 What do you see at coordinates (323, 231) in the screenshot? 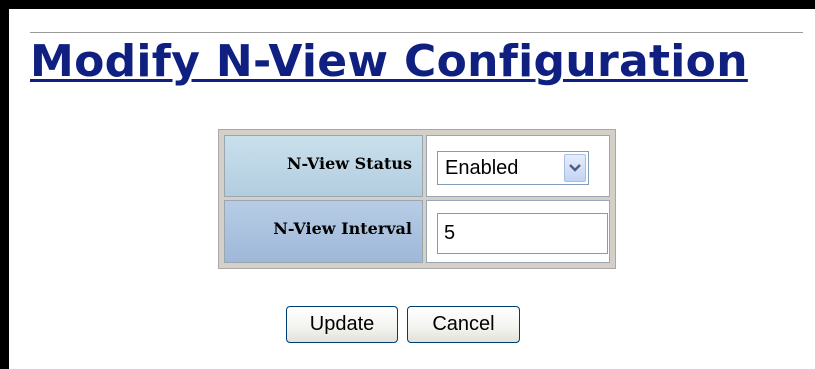
I see `interval-label: N-View Interval` at bounding box center [323, 231].